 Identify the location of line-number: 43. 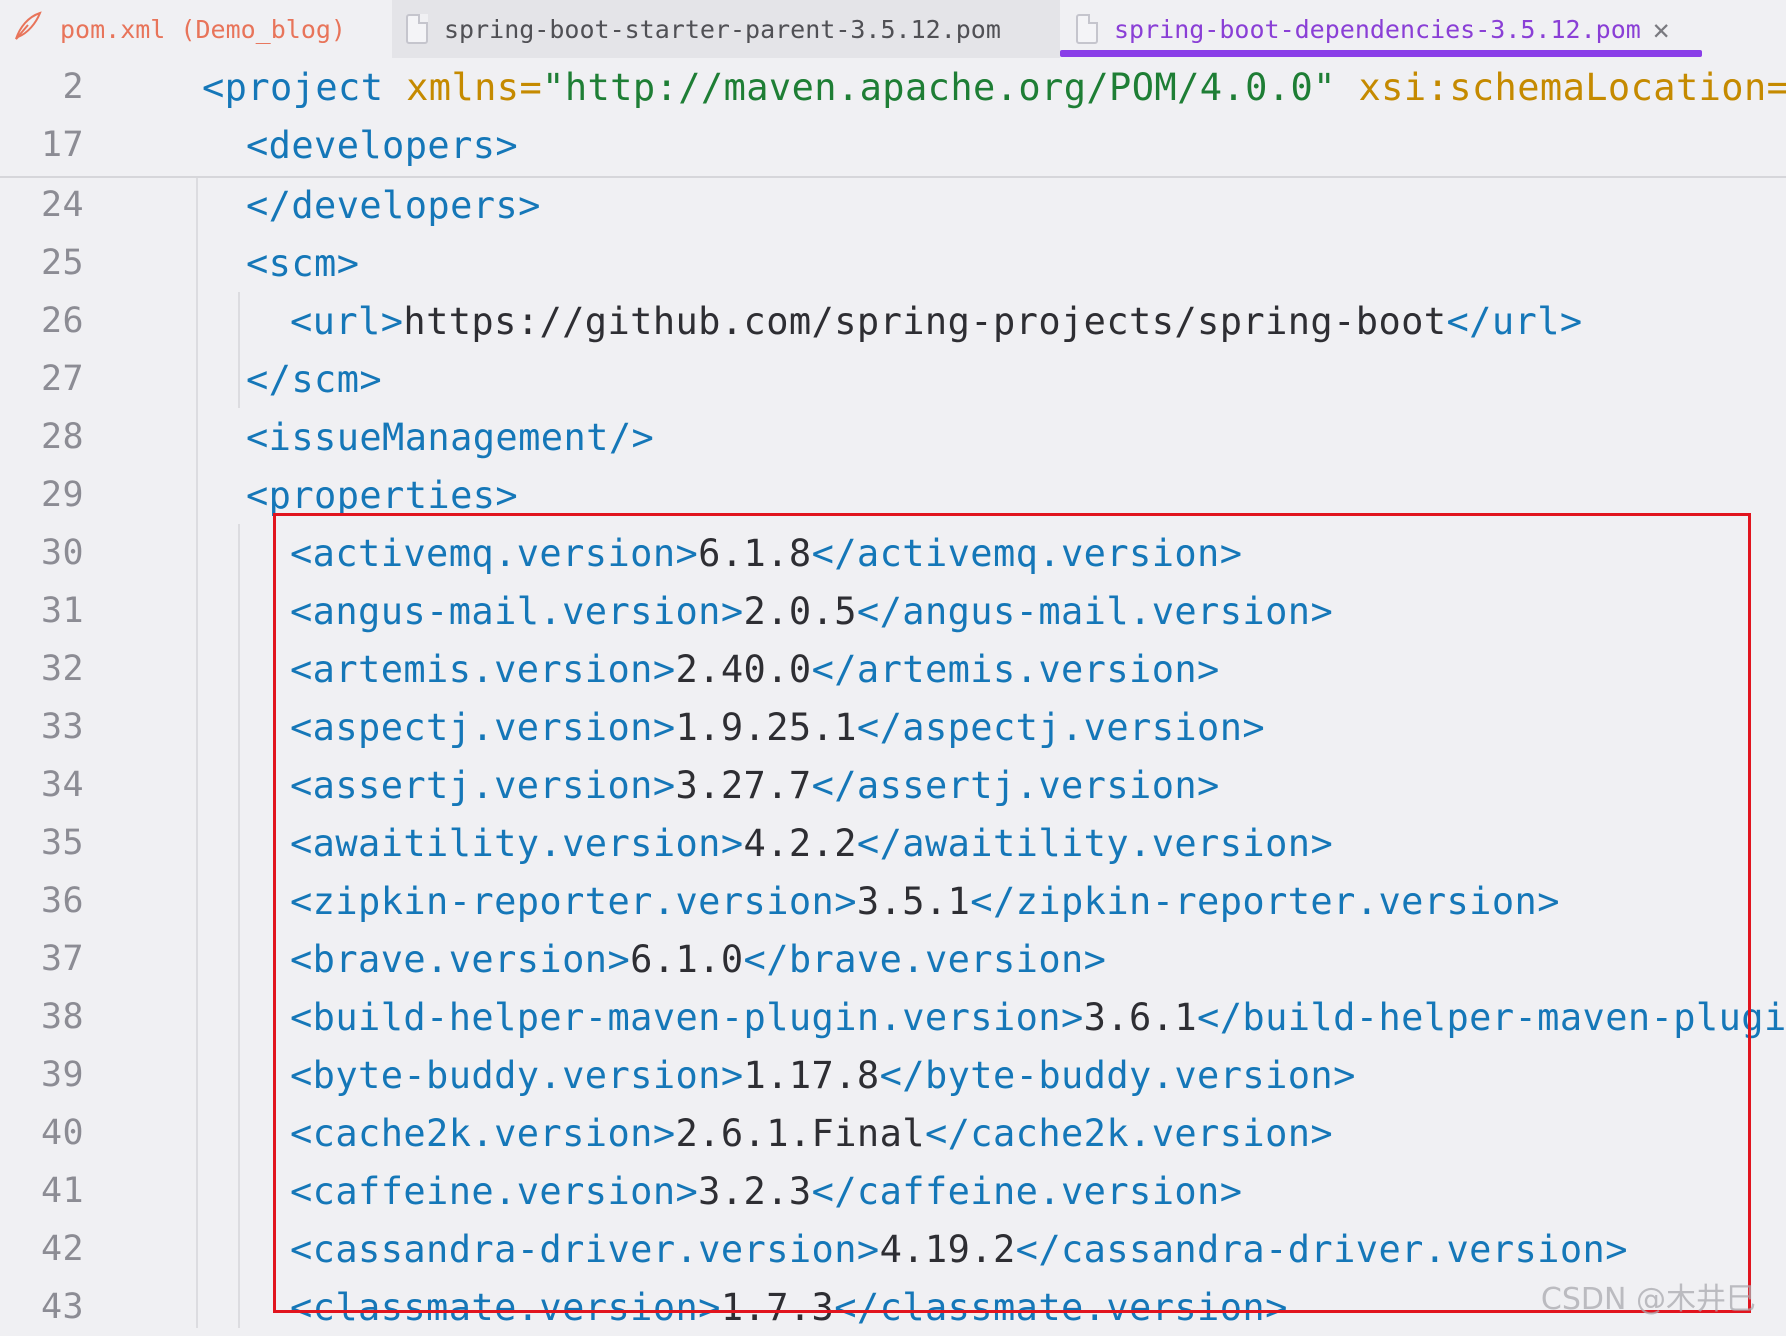
(62, 1307).